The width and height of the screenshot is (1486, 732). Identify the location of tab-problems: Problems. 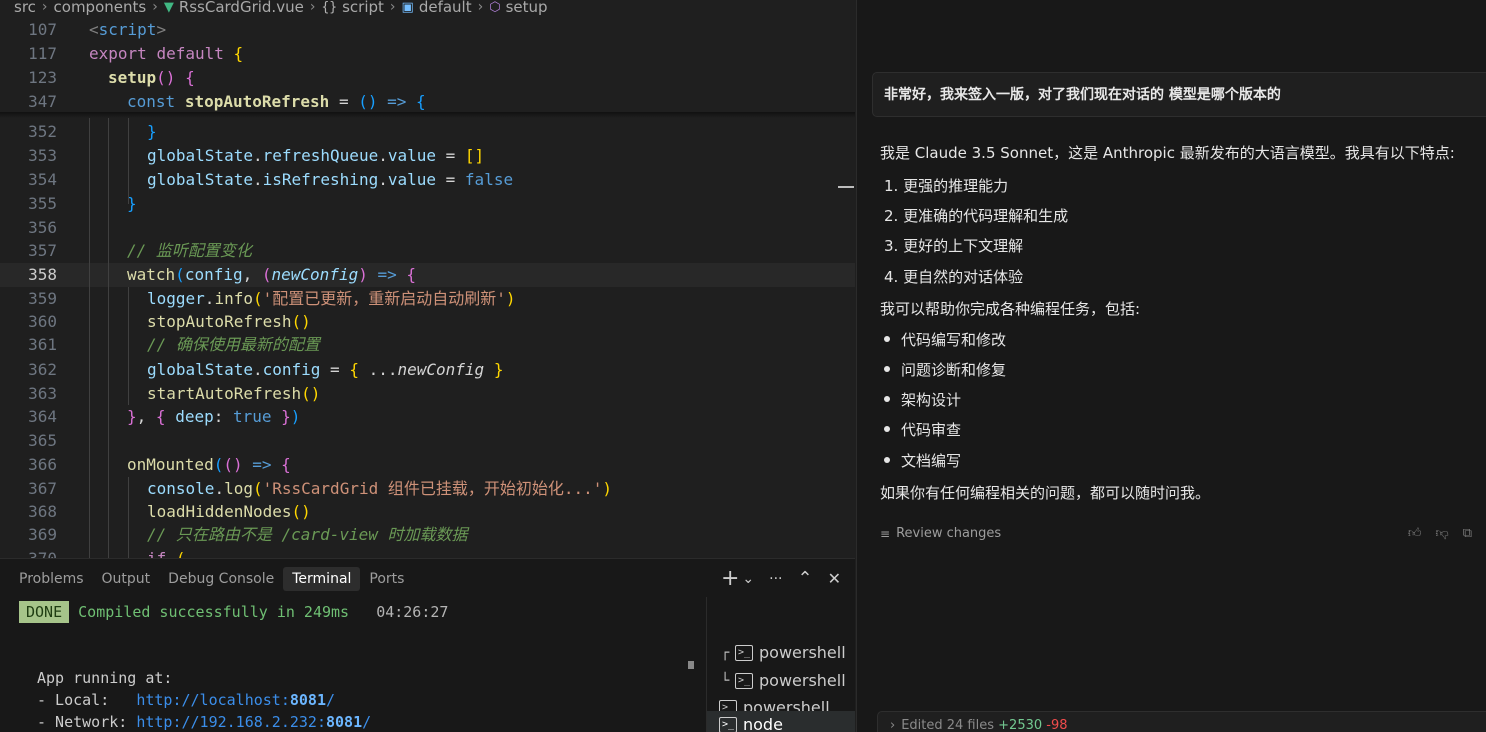
(51, 579).